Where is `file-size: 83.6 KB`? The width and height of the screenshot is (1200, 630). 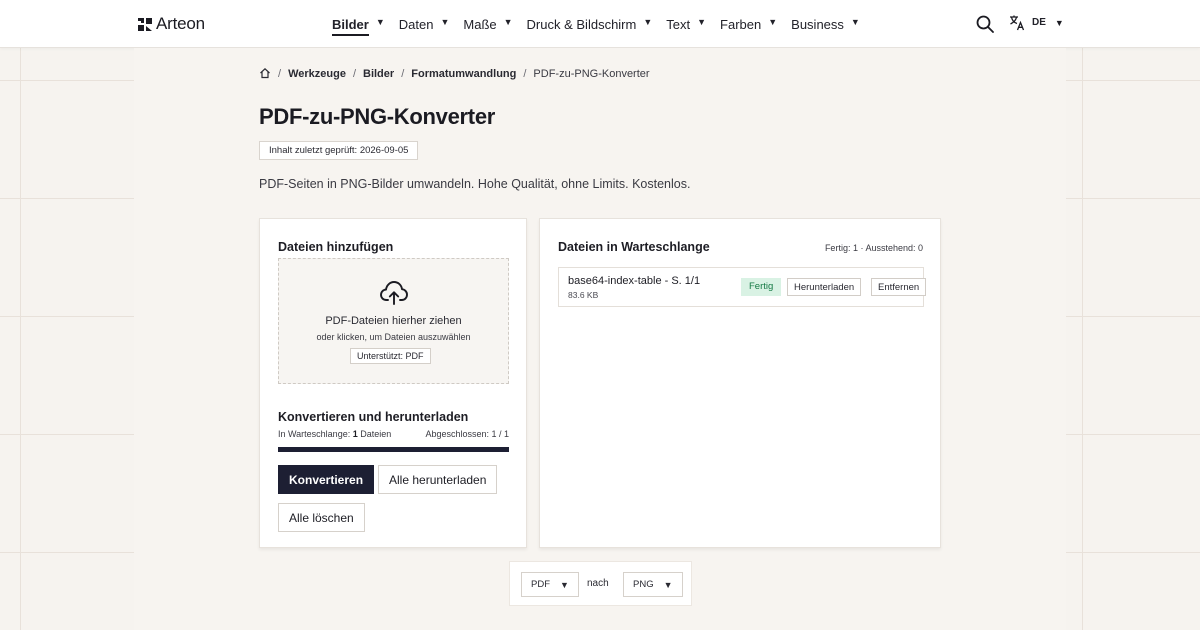
file-size: 83.6 KB is located at coordinates (583, 295).